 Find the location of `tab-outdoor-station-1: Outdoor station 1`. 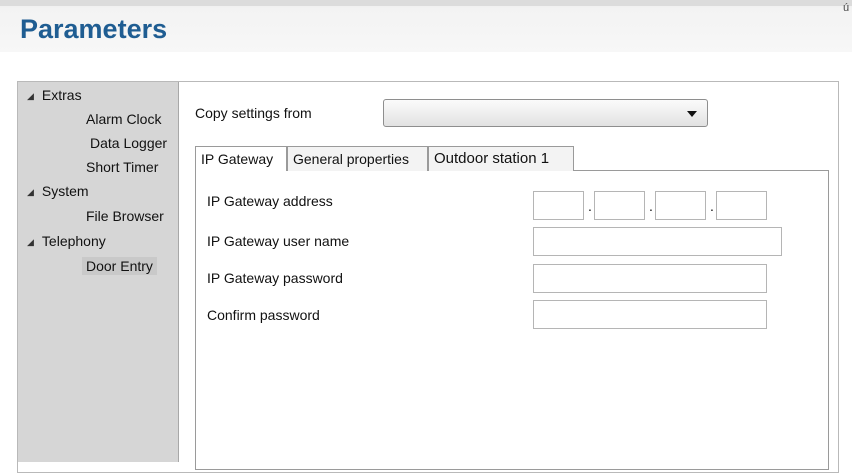

tab-outdoor-station-1: Outdoor station 1 is located at coordinates (501, 158).